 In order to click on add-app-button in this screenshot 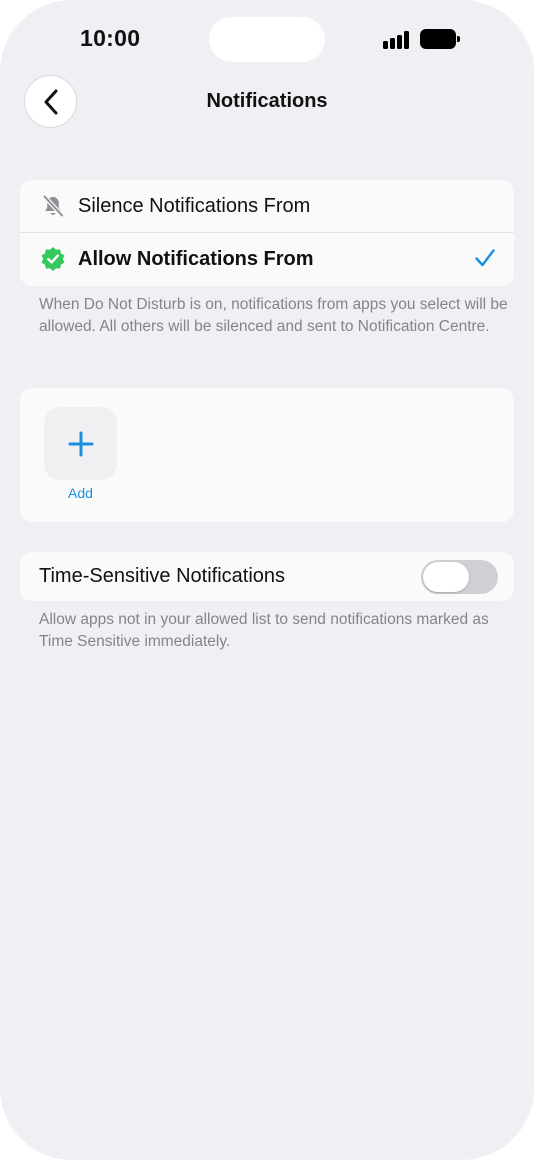, I will do `click(80, 443)`.